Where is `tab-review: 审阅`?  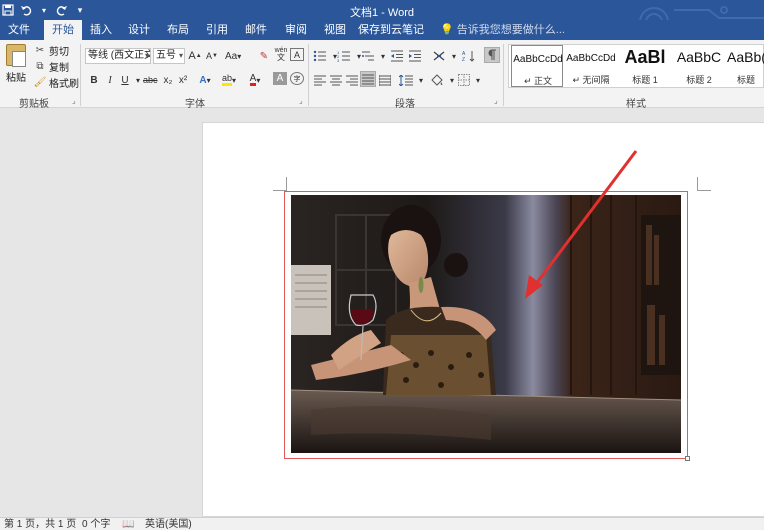 tab-review: 审阅 is located at coordinates (296, 30).